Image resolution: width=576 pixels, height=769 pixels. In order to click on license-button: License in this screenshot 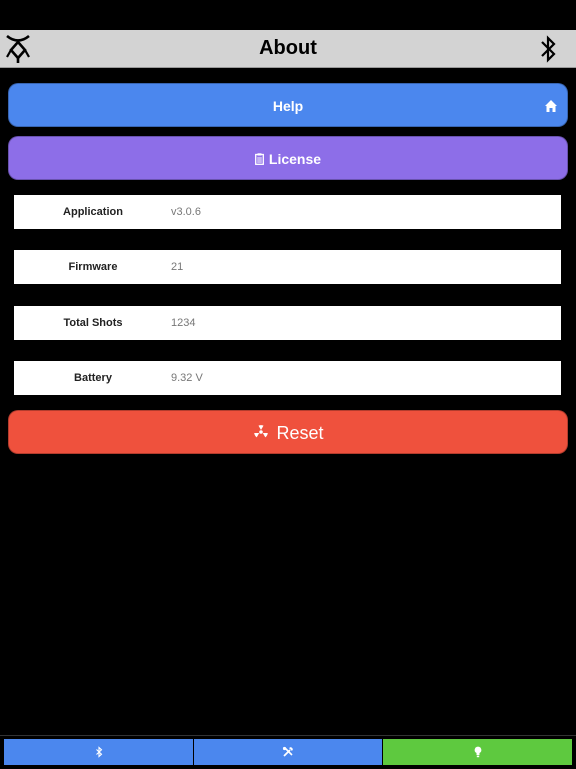, I will do `click(288, 158)`.